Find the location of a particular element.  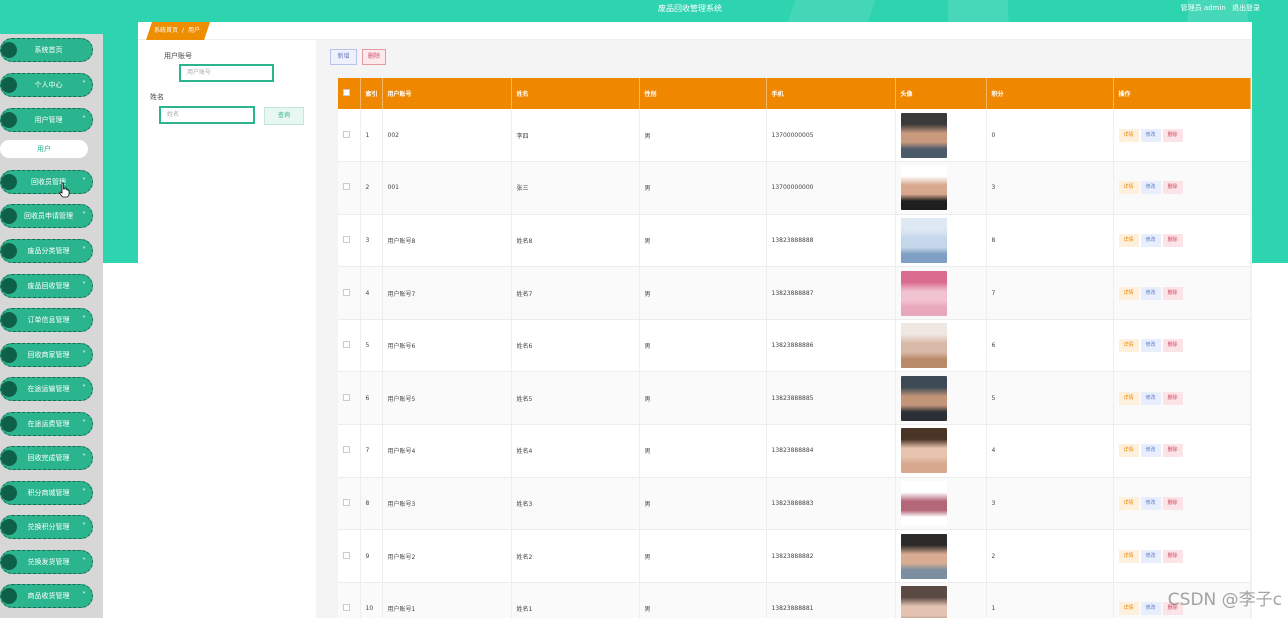

cell-phone: 13823888888 is located at coordinates (831, 240).